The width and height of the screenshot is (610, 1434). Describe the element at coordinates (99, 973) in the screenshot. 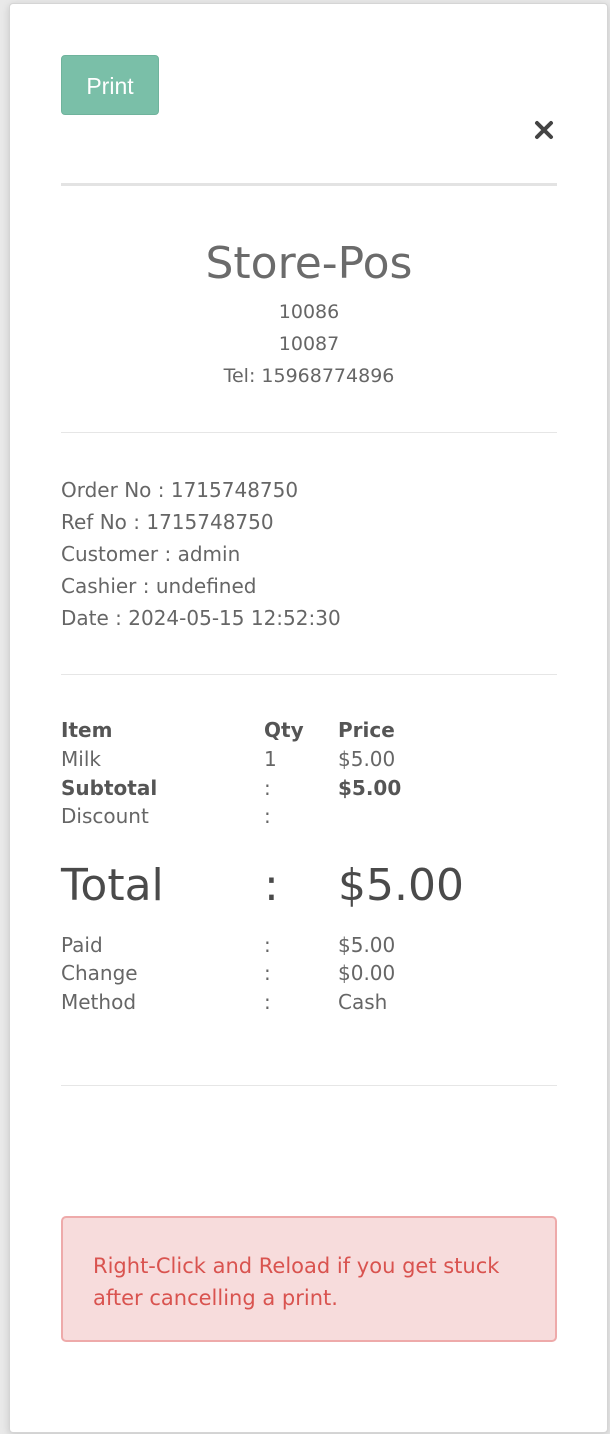

I see `change-label: Change` at that location.